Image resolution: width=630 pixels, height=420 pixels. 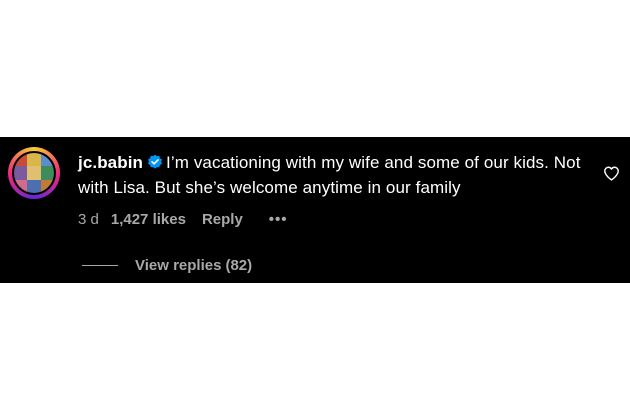 I want to click on reply-count: (82), so click(x=239, y=265).